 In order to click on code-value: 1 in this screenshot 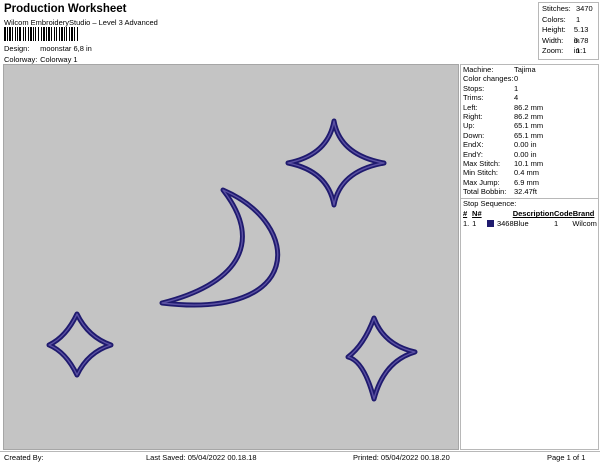, I will do `click(556, 224)`.